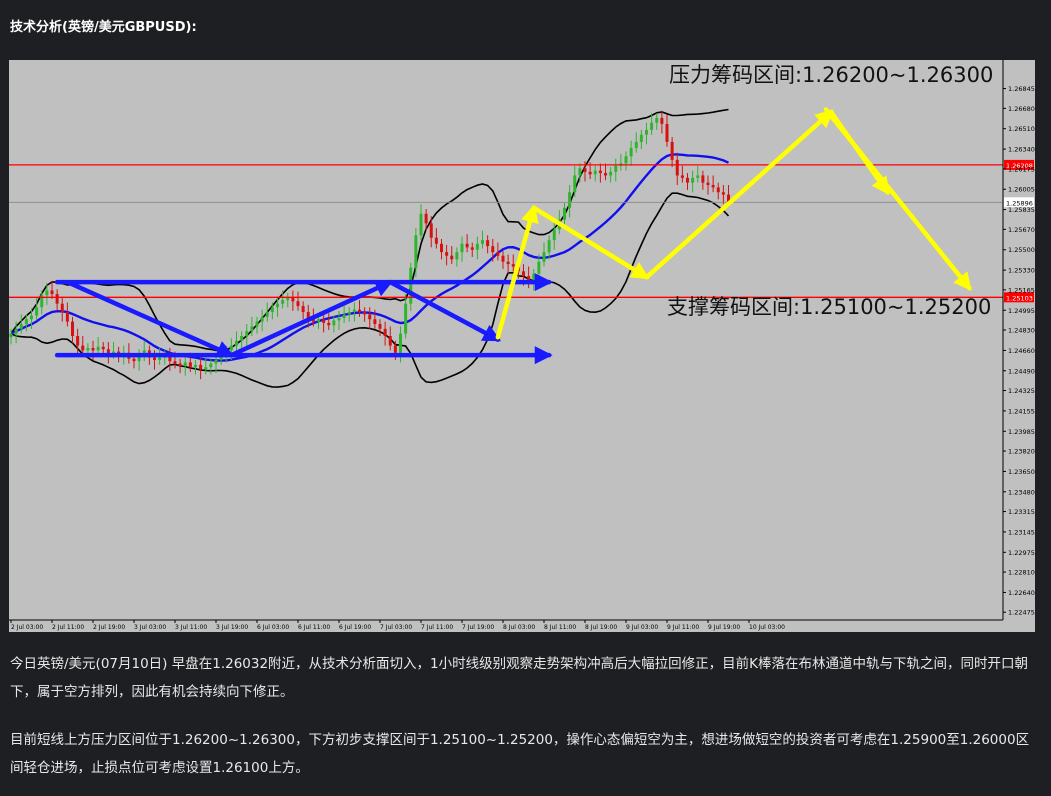  What do you see at coordinates (601, 627) in the screenshot?
I see `time-tick-label: 8 Jul 19:00` at bounding box center [601, 627].